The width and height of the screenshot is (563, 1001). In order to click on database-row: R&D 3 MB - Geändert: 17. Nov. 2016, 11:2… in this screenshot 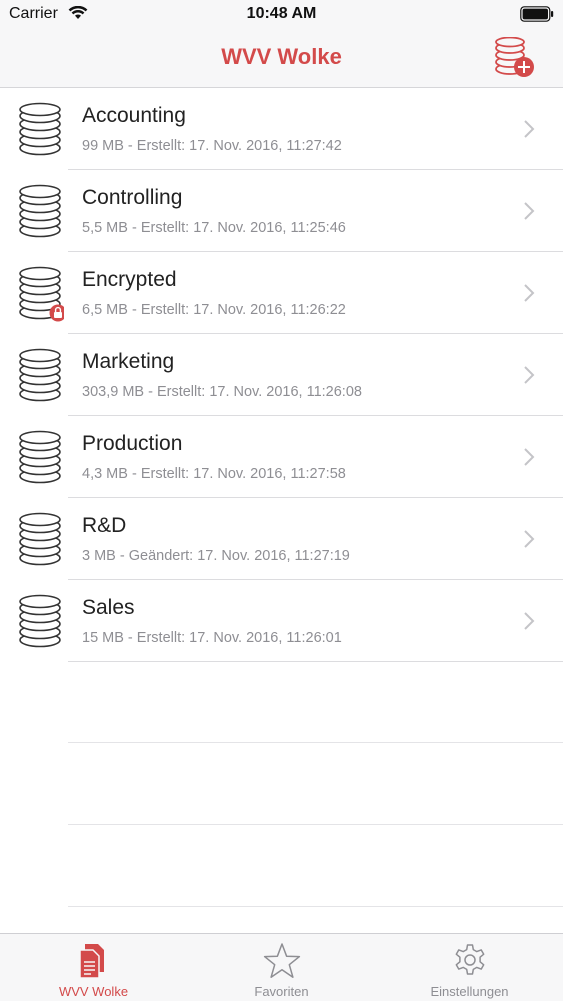, I will do `click(281, 539)`.